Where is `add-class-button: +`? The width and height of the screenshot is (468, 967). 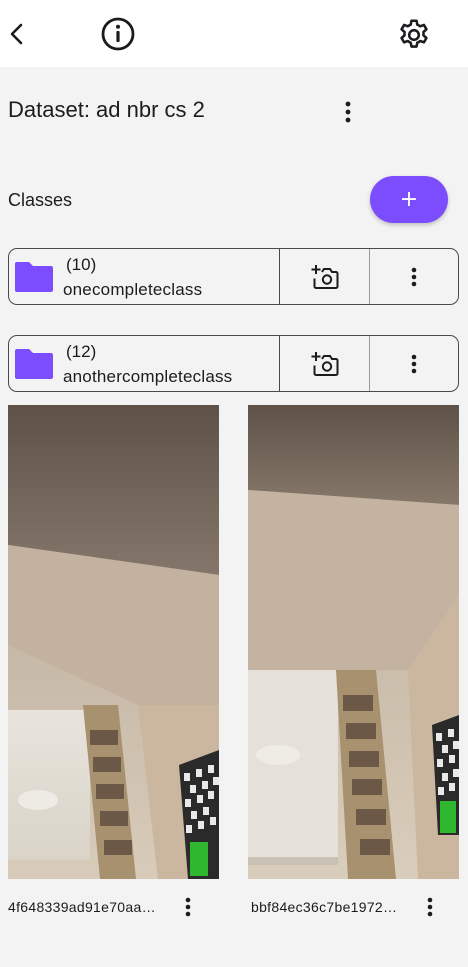
add-class-button: + is located at coordinates (409, 199).